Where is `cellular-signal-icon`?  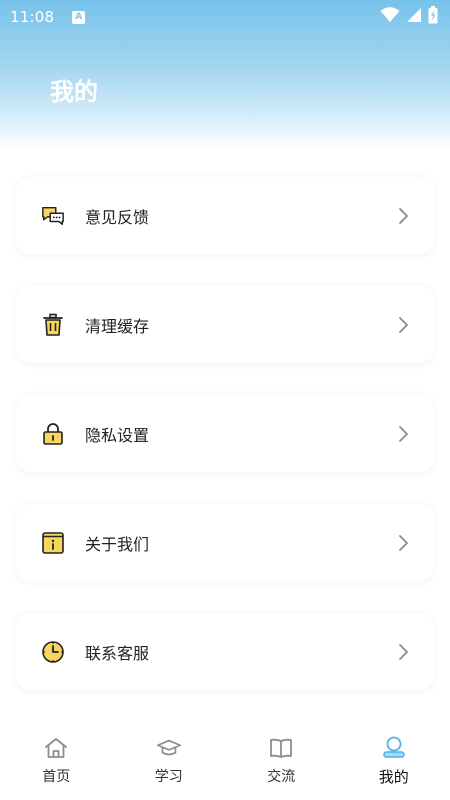
cellular-signal-icon is located at coordinates (414, 17).